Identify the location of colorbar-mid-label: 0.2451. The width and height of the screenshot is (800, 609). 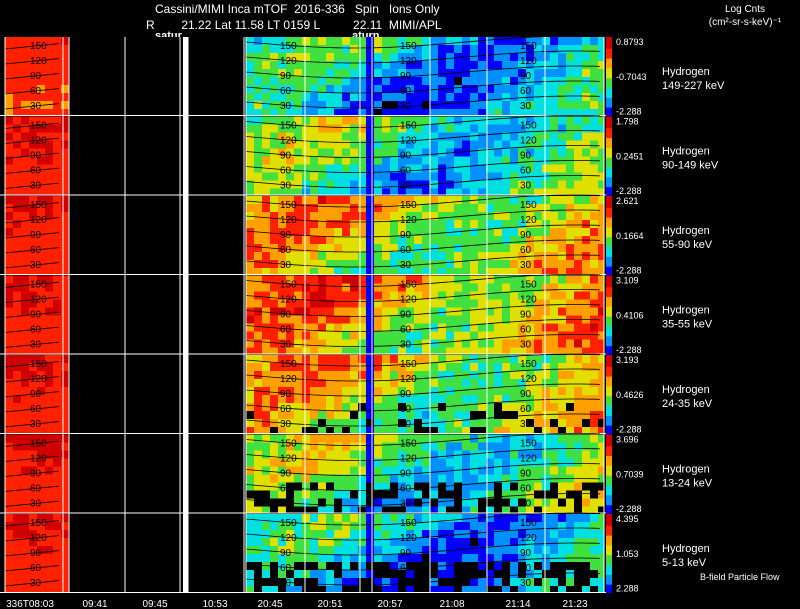
(630, 156).